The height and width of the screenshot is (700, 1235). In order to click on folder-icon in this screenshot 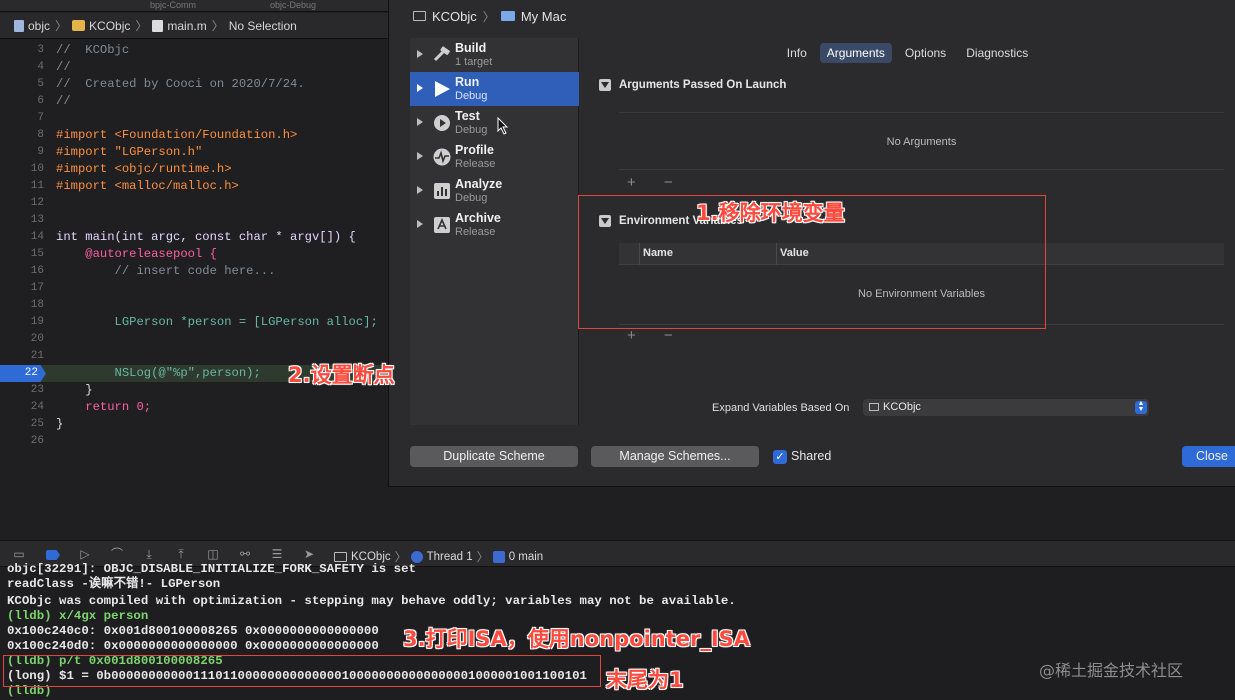, I will do `click(79, 25)`.